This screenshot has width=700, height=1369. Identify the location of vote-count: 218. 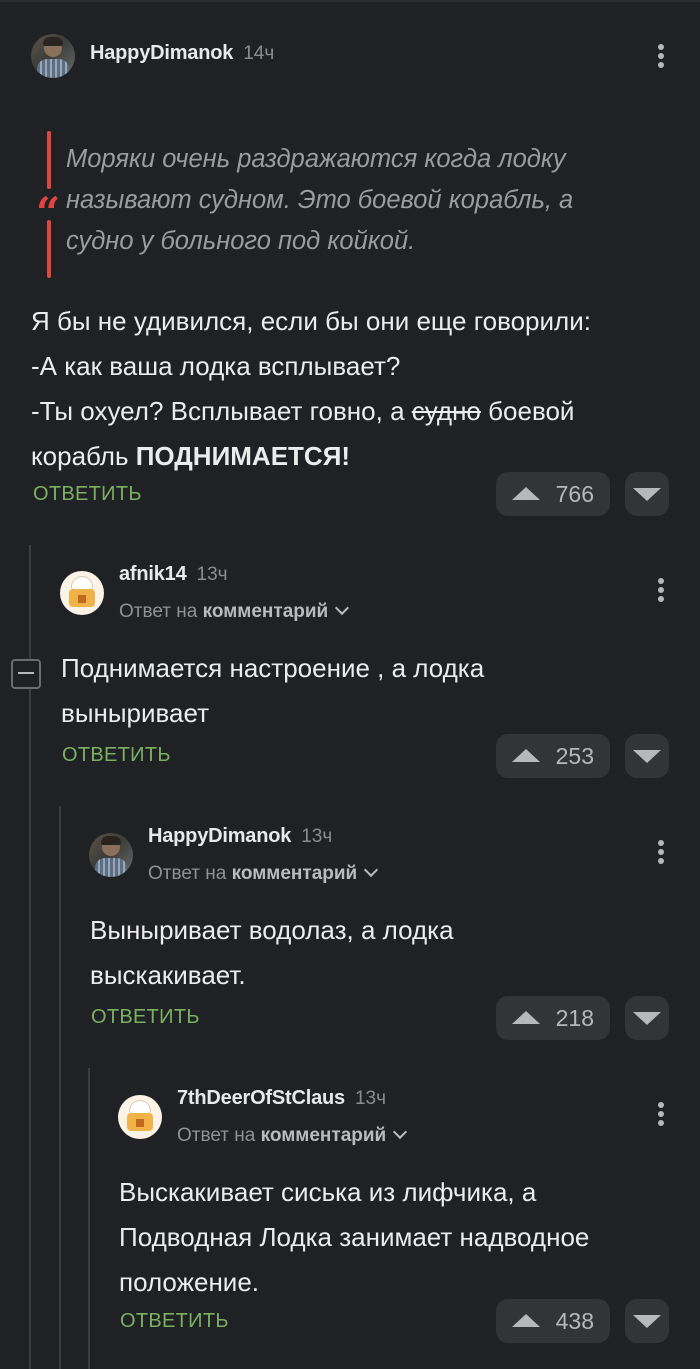
(574, 1018).